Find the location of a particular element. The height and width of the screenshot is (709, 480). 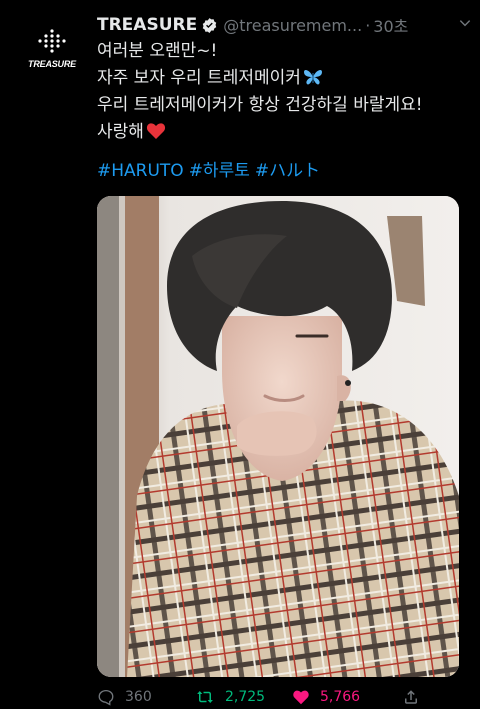

retweet-count: 2,725 is located at coordinates (245, 696).